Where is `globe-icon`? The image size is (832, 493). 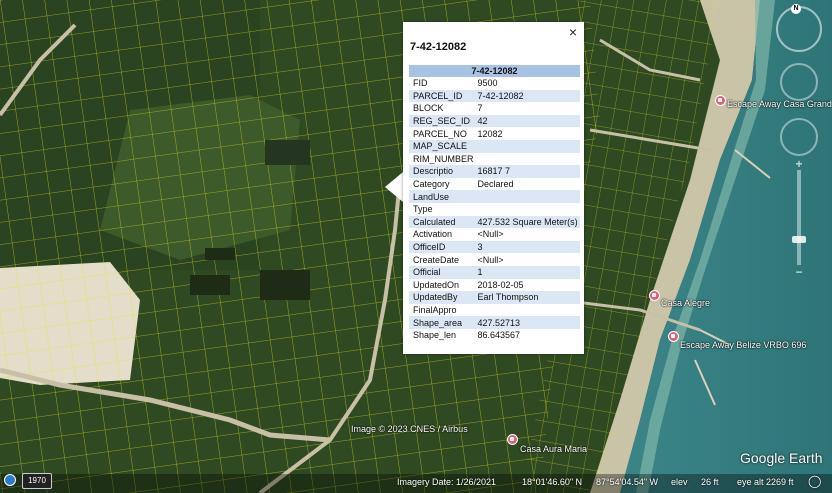
globe-icon is located at coordinates (10, 480).